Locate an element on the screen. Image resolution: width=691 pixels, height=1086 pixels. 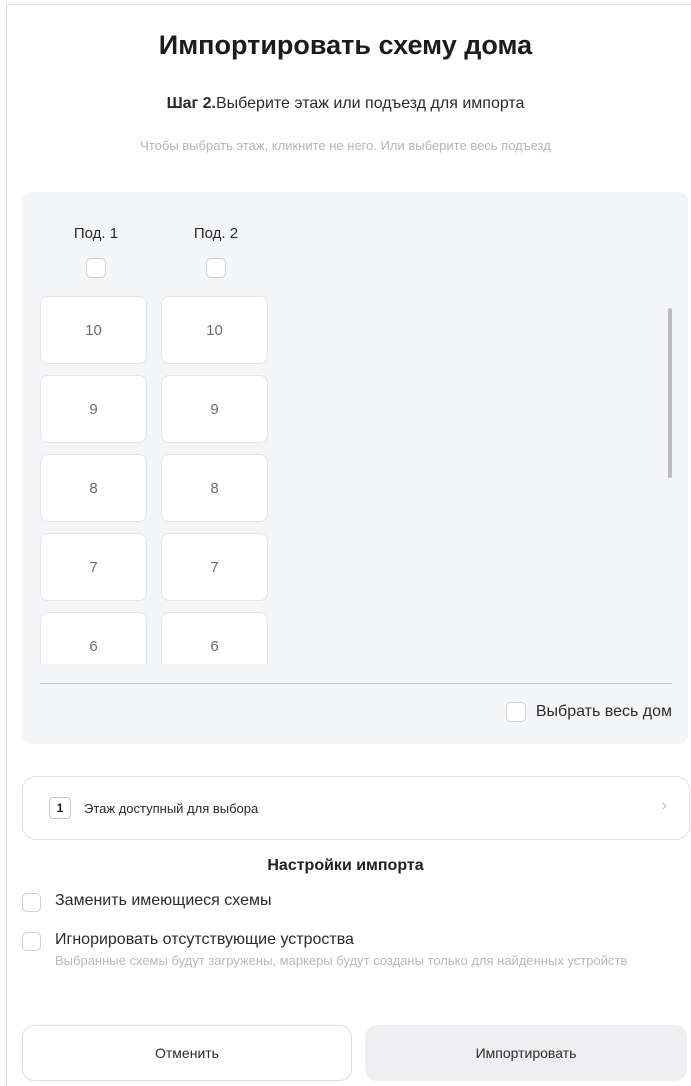
entrance-1-checkbox is located at coordinates (96, 268).